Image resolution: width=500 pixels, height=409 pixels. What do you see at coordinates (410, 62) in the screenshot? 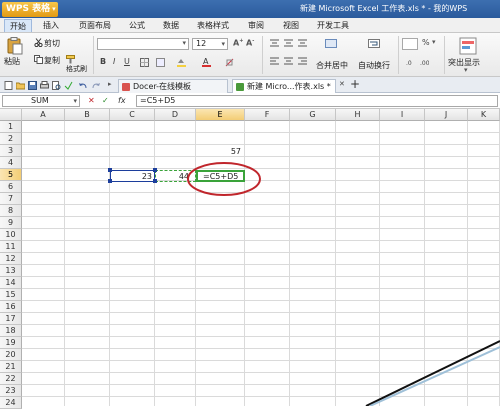
I see `decrease-decimal-icon: .0` at bounding box center [410, 62].